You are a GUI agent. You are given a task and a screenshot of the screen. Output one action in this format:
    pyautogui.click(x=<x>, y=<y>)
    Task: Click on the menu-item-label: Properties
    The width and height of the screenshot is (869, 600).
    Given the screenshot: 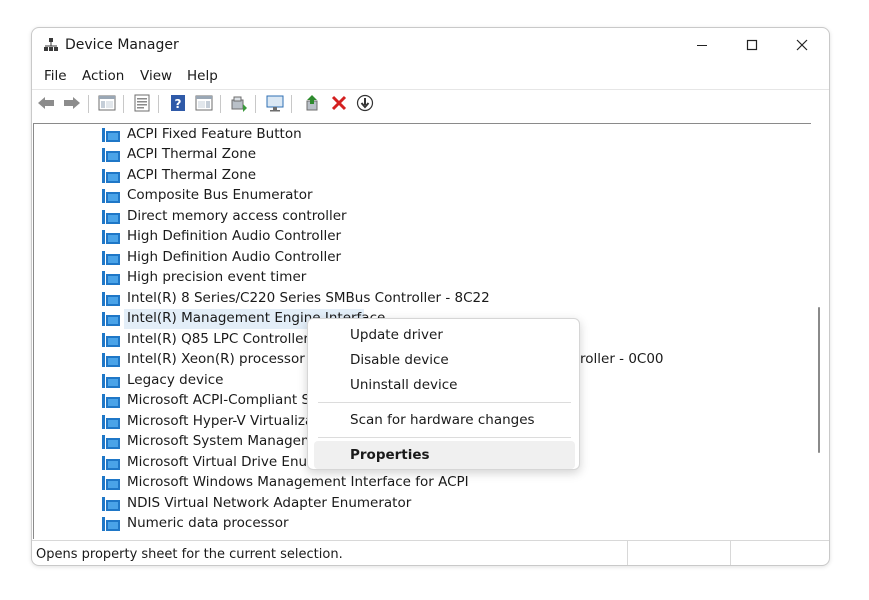 What is the action you would take?
    pyautogui.click(x=390, y=455)
    